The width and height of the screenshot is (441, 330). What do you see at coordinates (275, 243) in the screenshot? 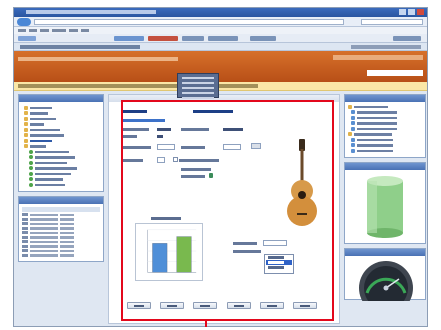
I see `option-select` at bounding box center [275, 243].